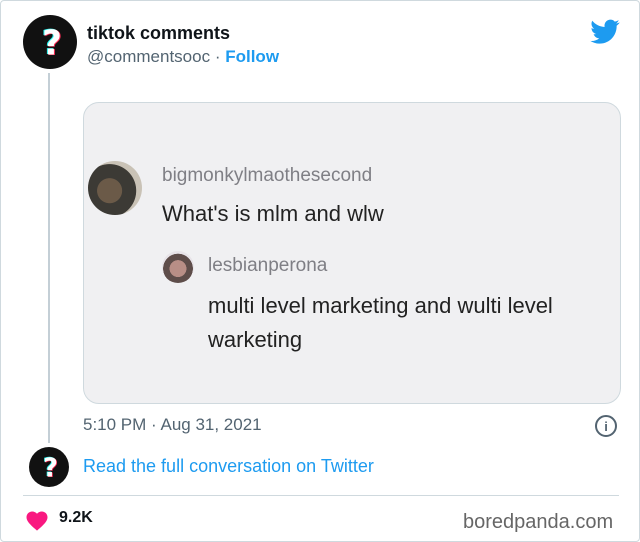 Image resolution: width=640 pixels, height=542 pixels. What do you see at coordinates (228, 466) in the screenshot?
I see `read-conversation-link: Read the full conversation on Twitter` at bounding box center [228, 466].